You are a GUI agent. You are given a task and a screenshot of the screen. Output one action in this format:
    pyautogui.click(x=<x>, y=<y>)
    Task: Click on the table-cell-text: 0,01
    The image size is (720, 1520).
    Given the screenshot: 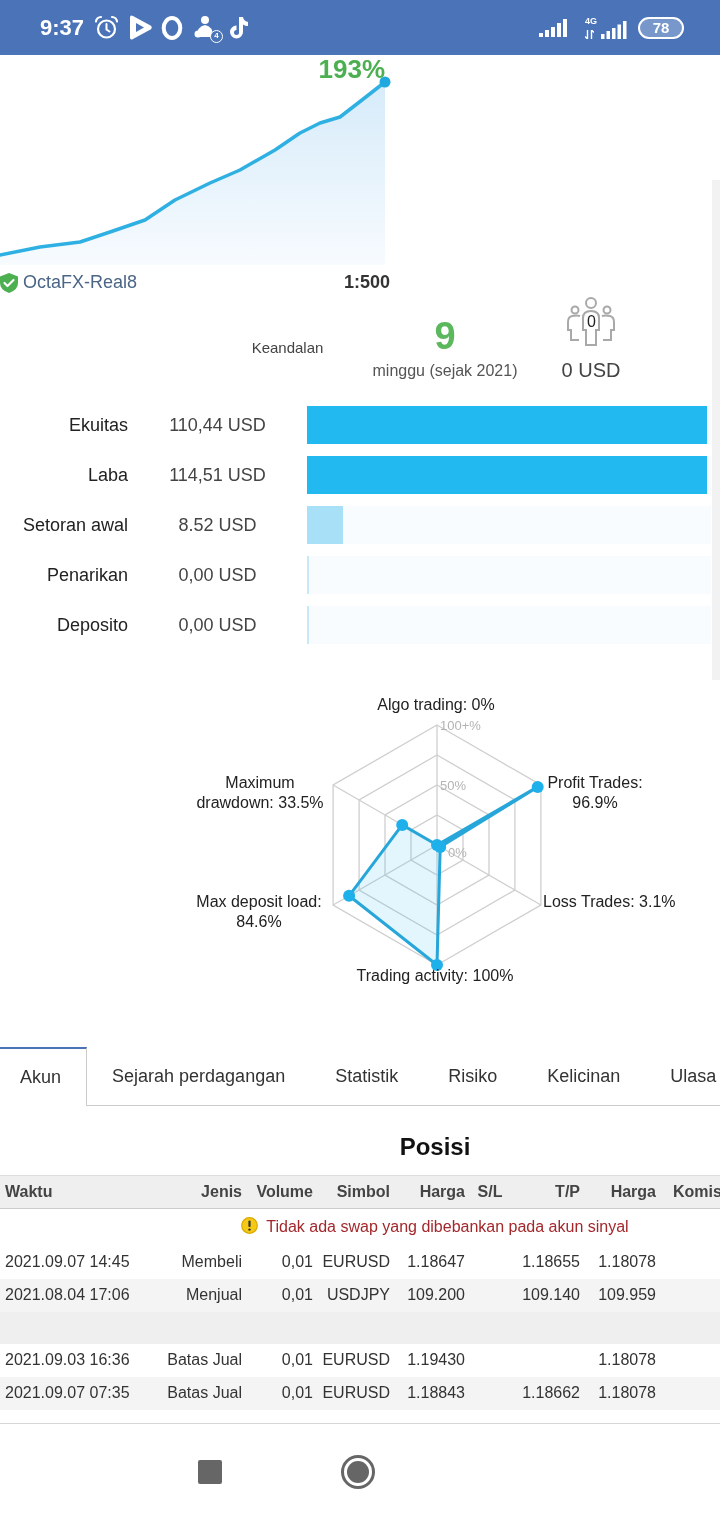 What is the action you would take?
    pyautogui.click(x=297, y=1262)
    